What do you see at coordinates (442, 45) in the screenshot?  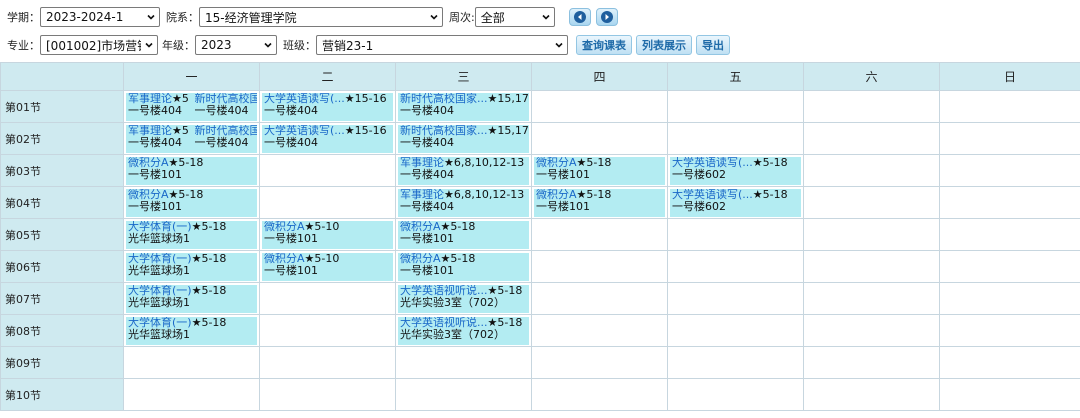 I see `class-select: 营销23-1` at bounding box center [442, 45].